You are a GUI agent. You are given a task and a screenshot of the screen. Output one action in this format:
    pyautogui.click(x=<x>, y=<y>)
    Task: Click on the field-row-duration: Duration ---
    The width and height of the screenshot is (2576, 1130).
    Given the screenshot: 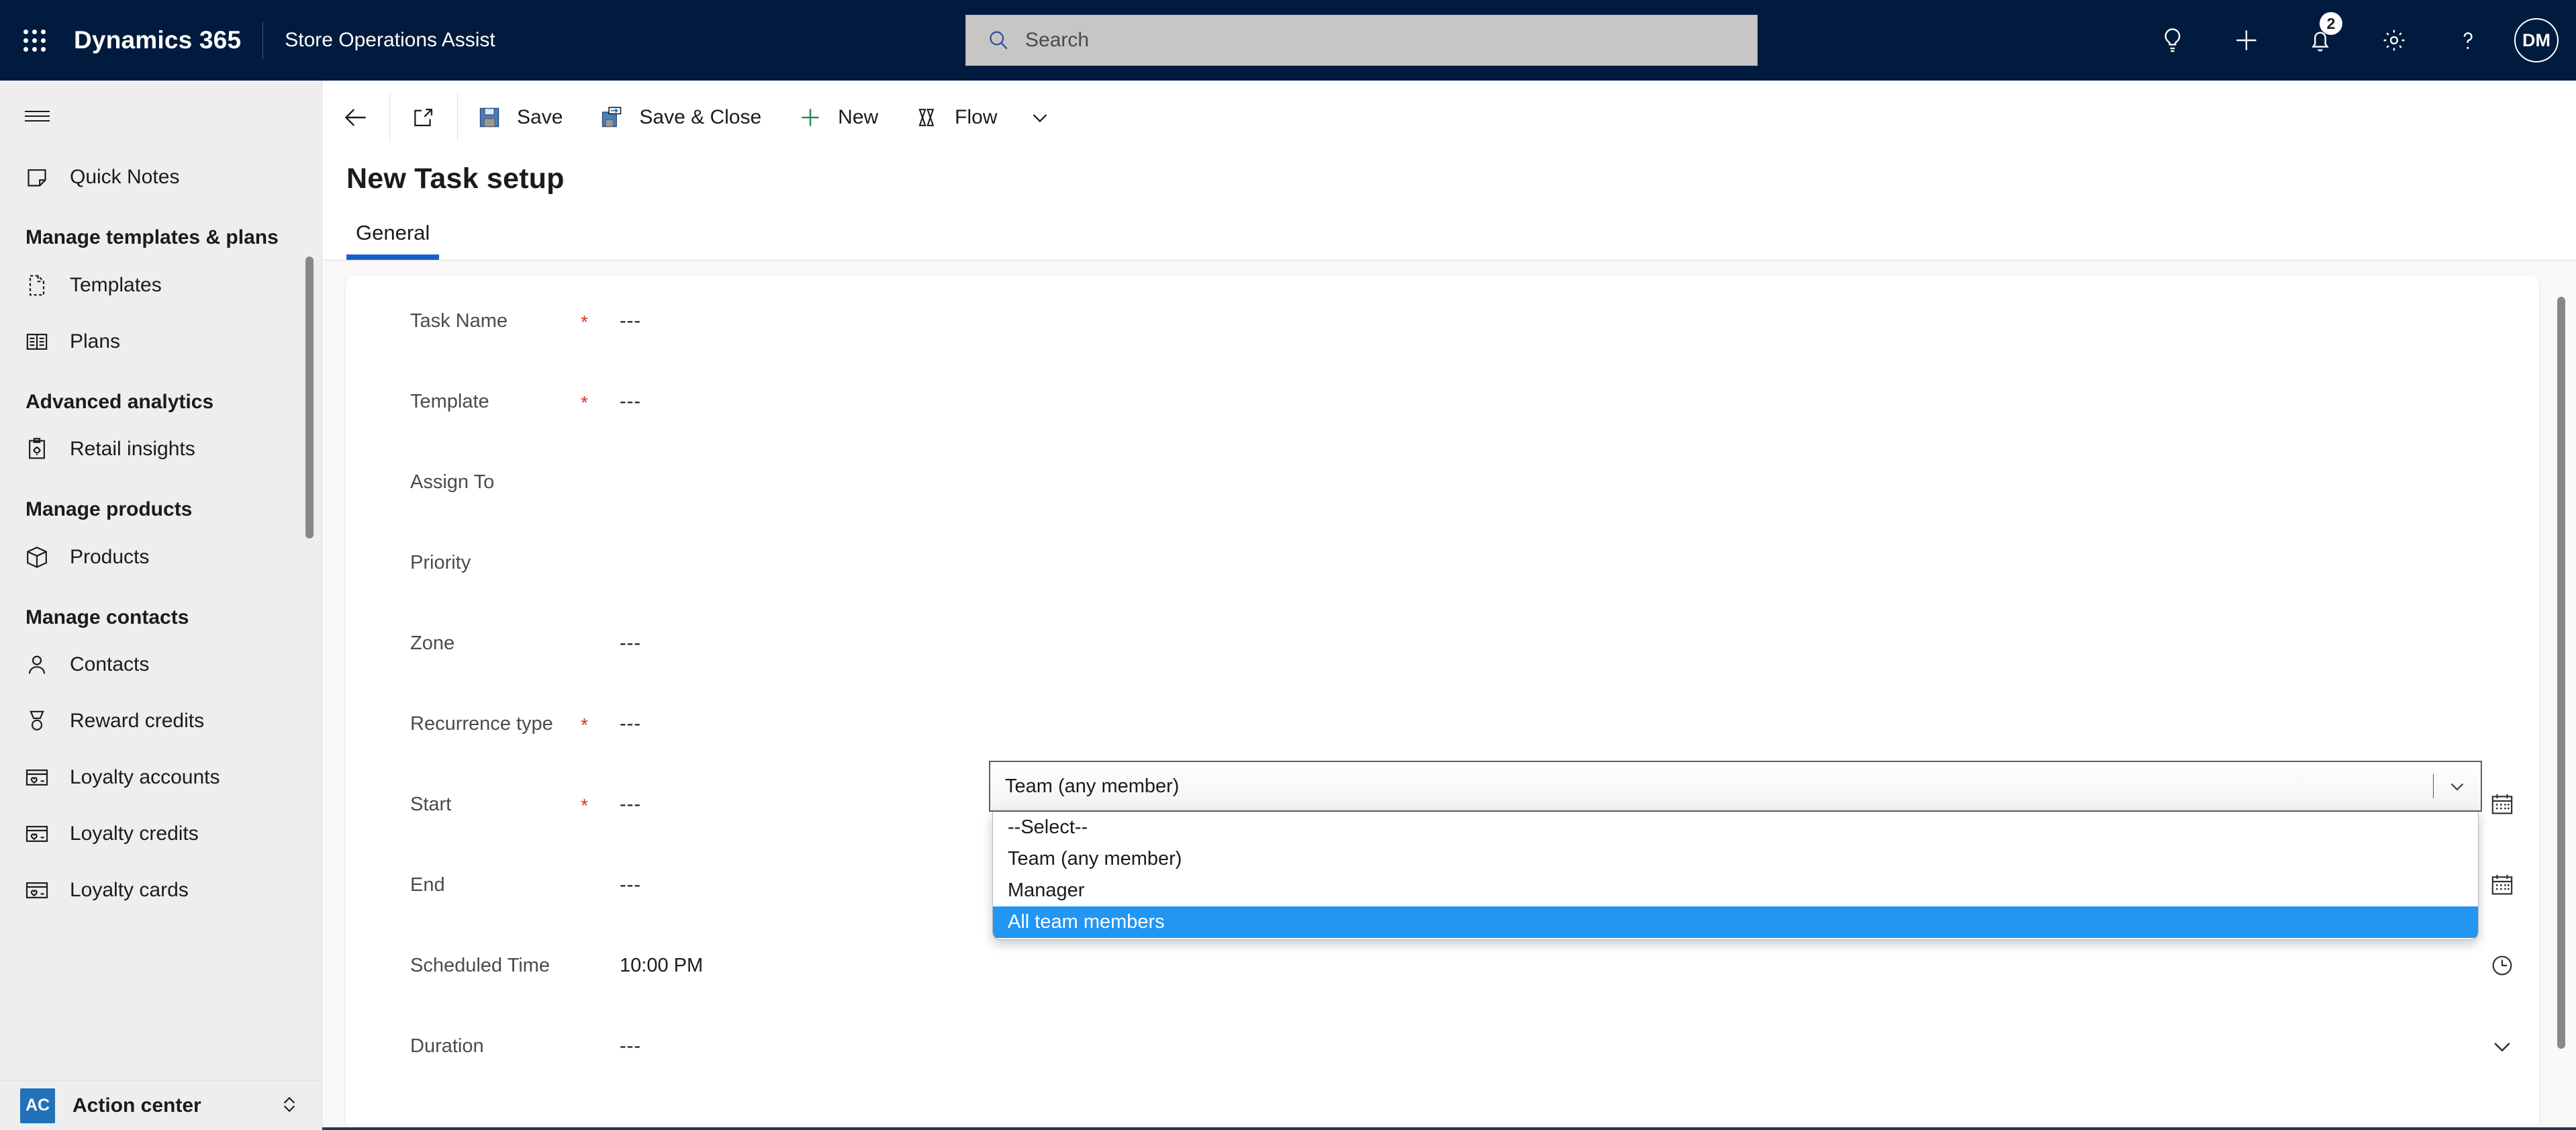 What is the action you would take?
    pyautogui.click(x=1443, y=1046)
    